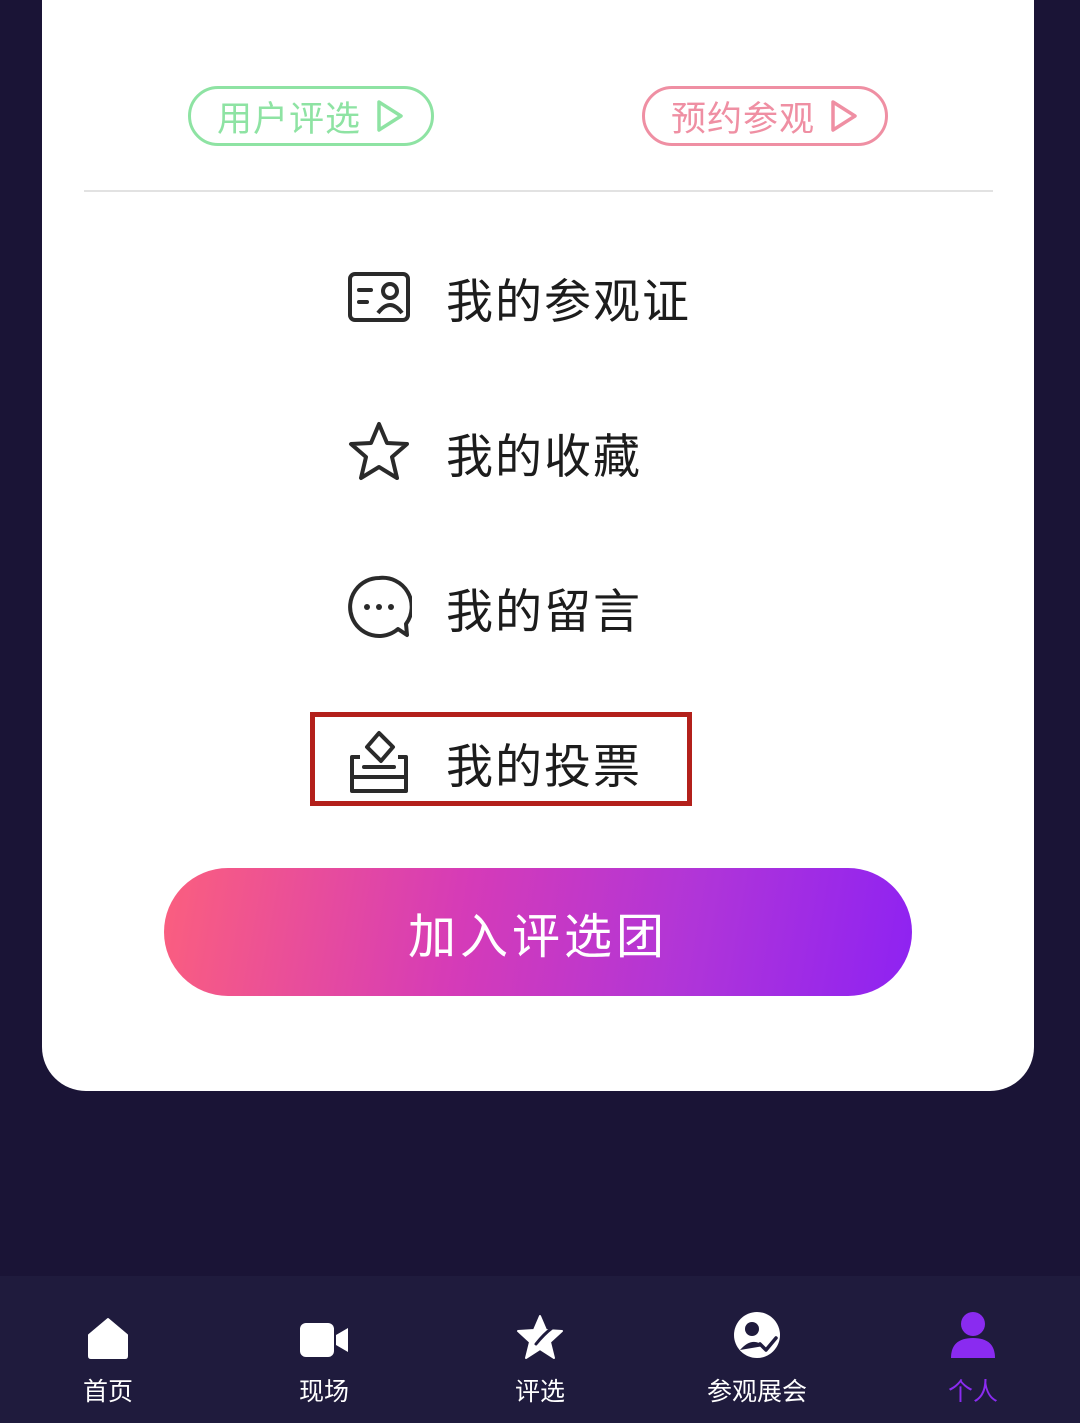 The height and width of the screenshot is (1423, 1080). I want to click on menu-item-favorites: 我的收藏, so click(494, 452).